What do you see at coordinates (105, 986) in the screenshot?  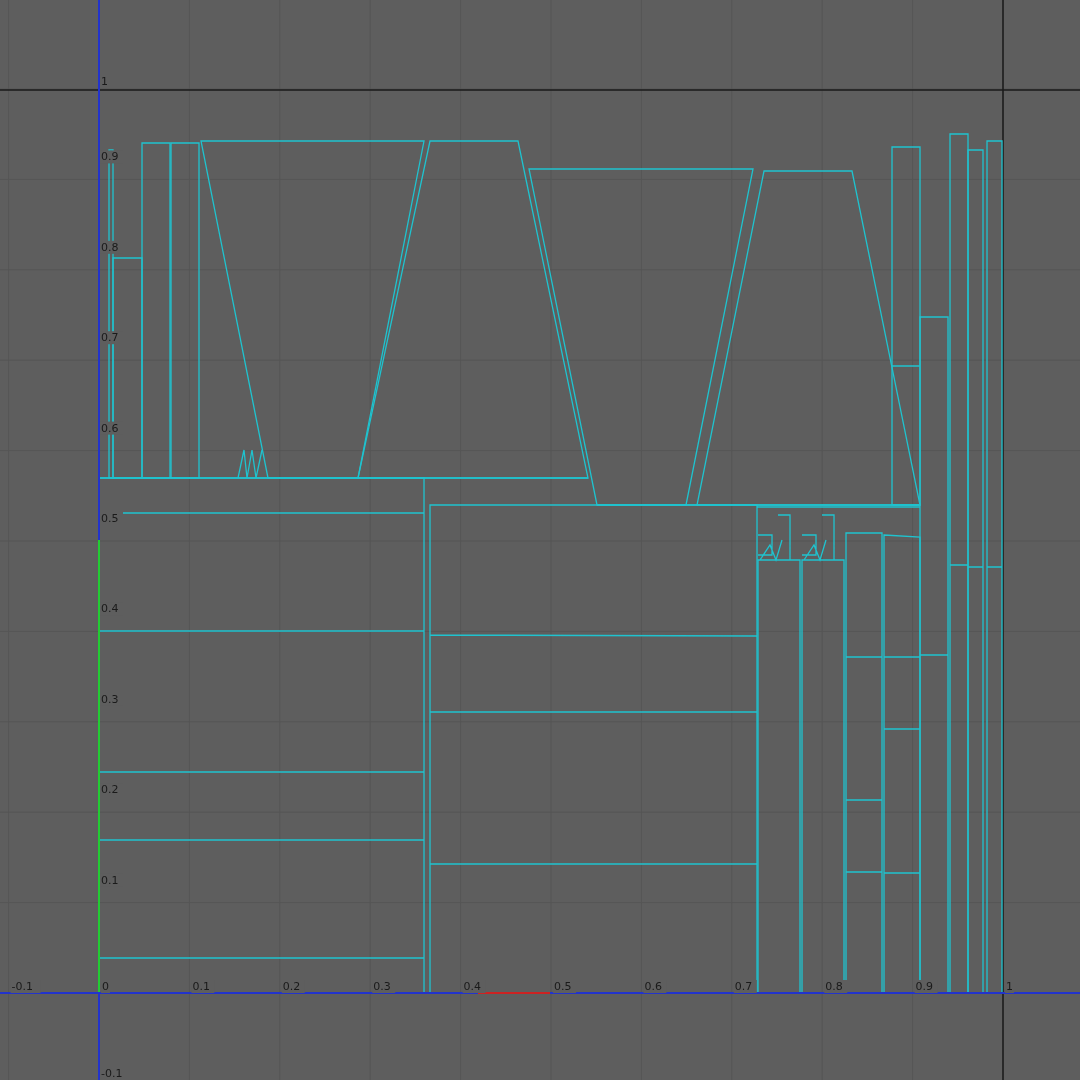 I see `axis-label: 0` at bounding box center [105, 986].